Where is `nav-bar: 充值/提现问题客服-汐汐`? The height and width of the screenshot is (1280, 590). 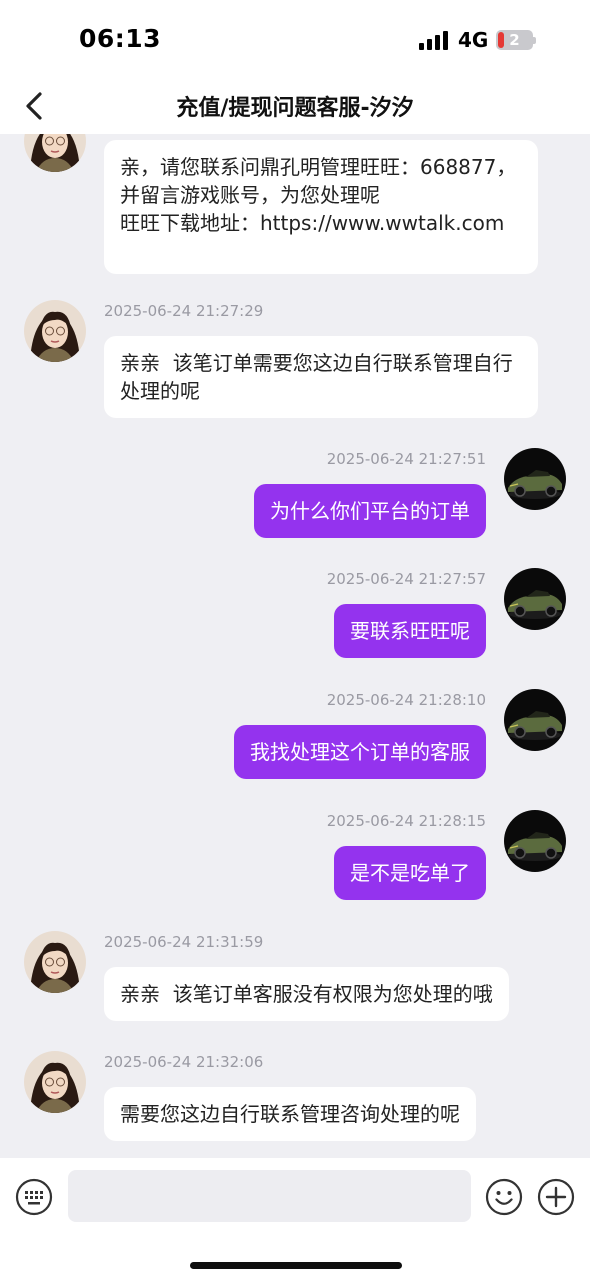
nav-bar: 充值/提现问题客服-汐汐 is located at coordinates (295, 106).